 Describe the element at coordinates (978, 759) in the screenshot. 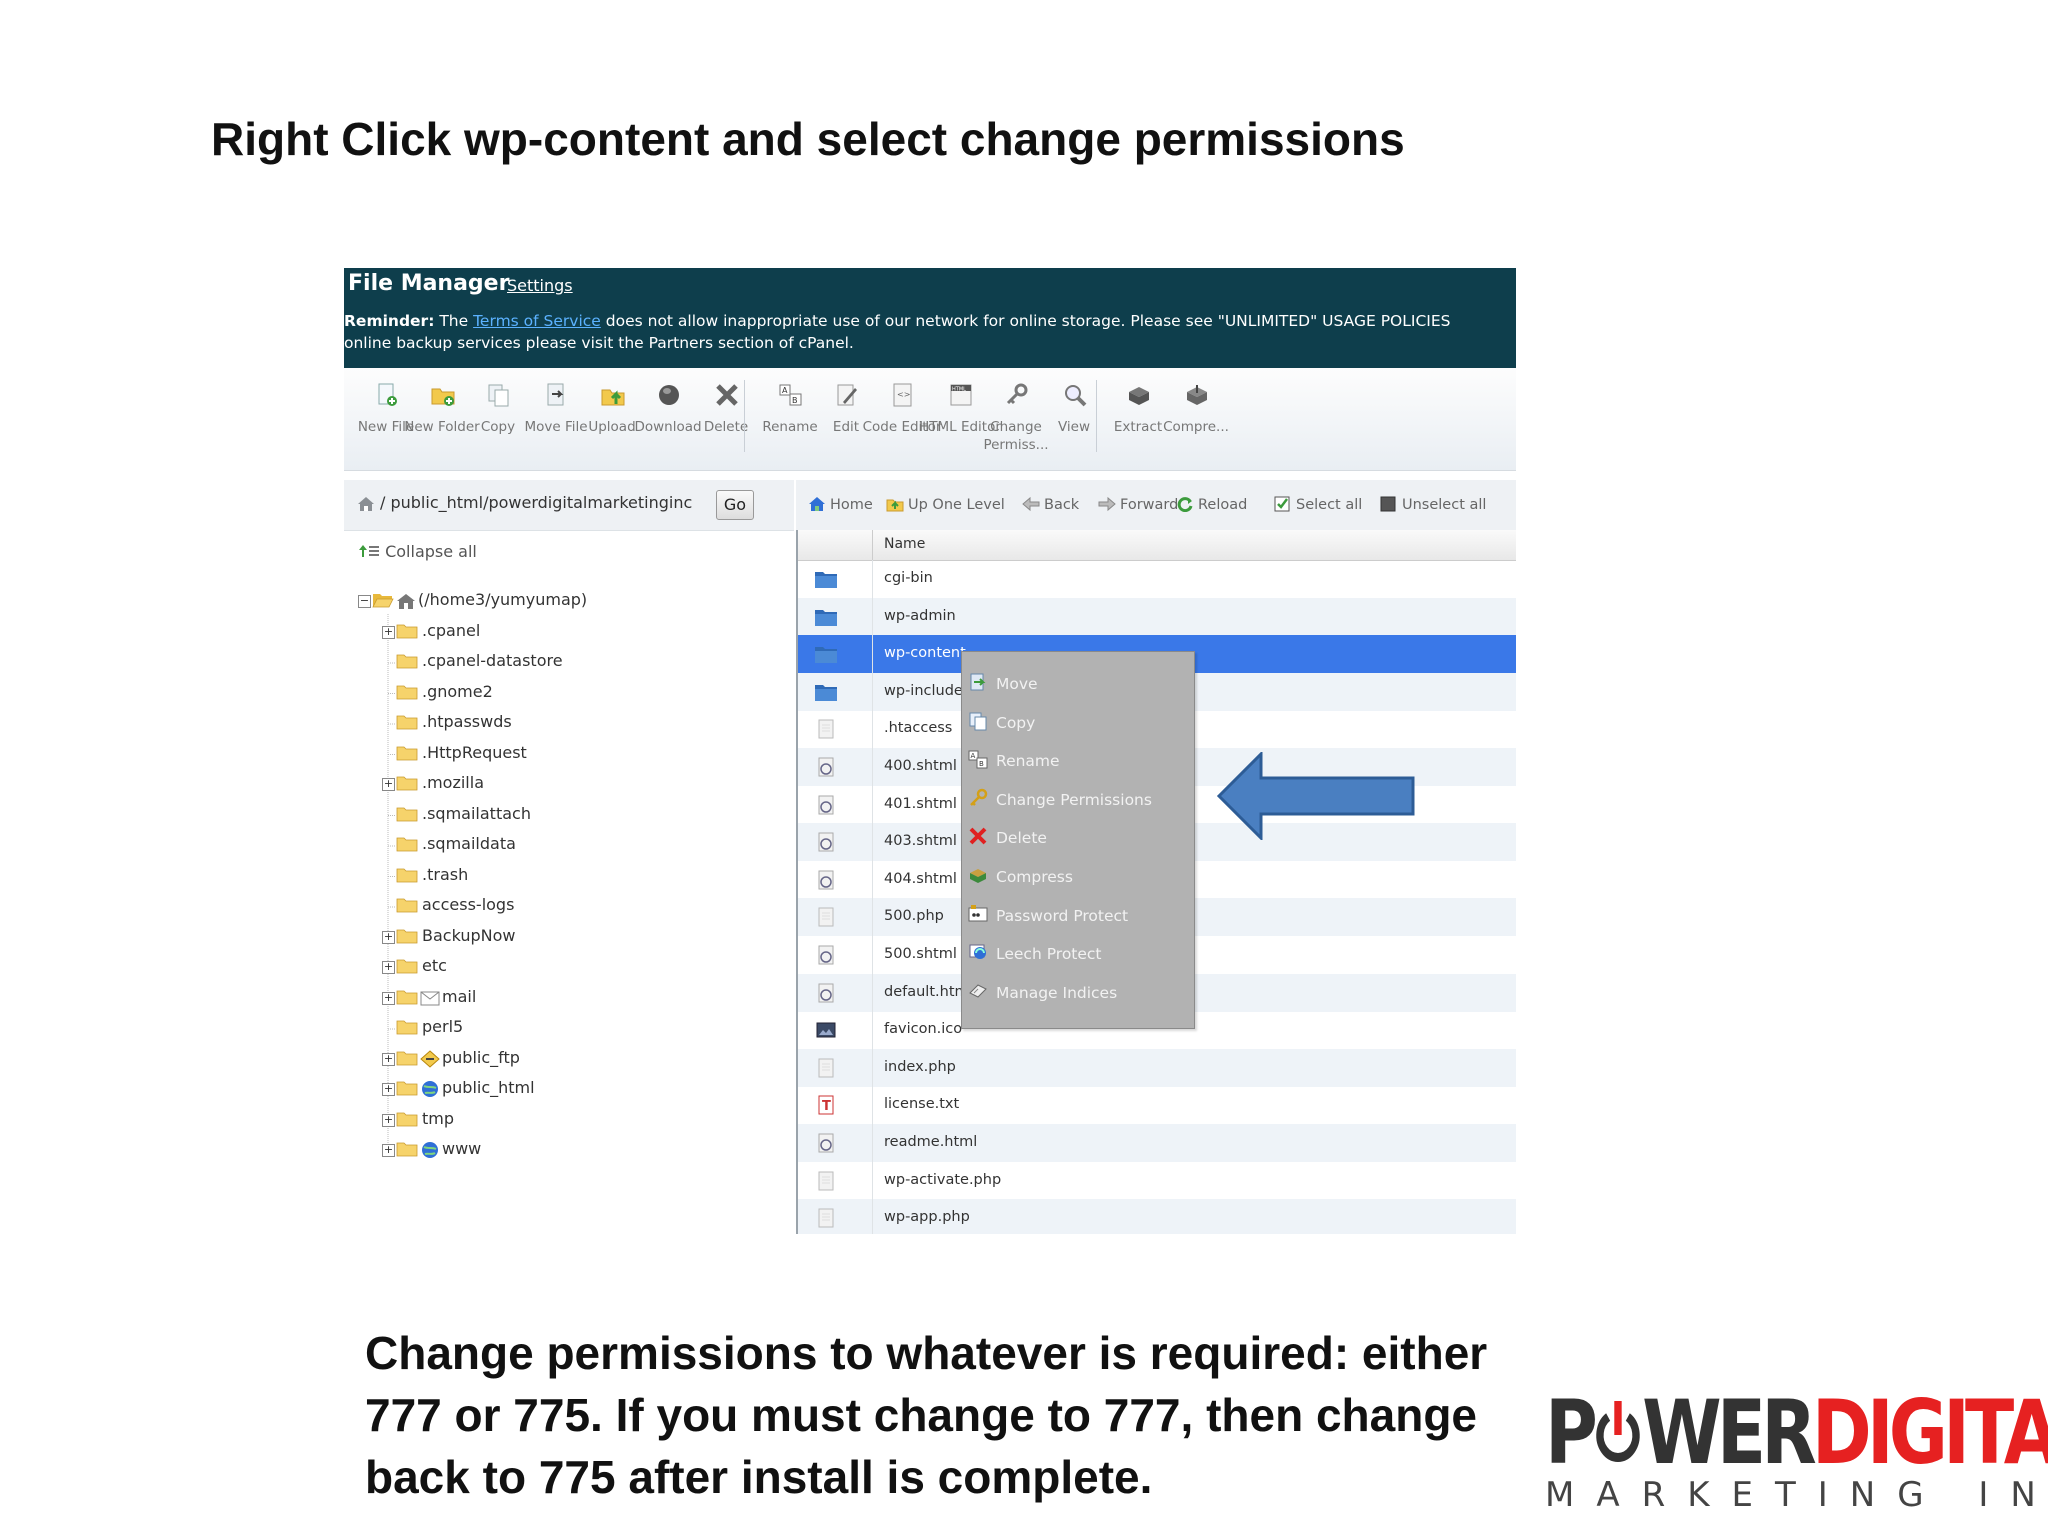

I see `rename-icon: AB` at that location.